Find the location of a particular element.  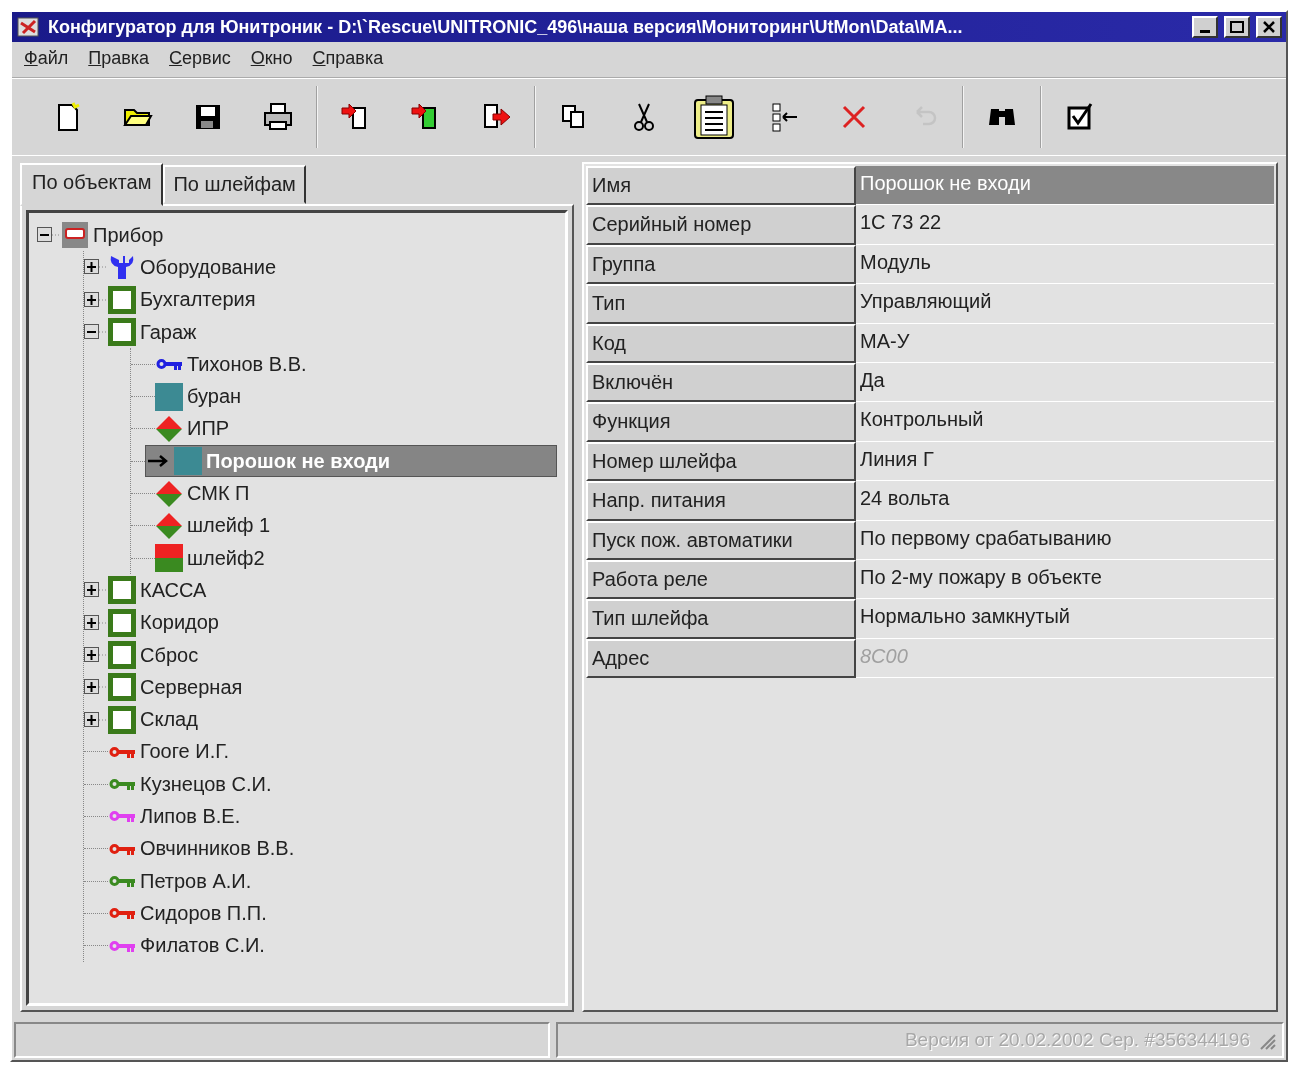

menu-item: Правка is located at coordinates (119, 58).